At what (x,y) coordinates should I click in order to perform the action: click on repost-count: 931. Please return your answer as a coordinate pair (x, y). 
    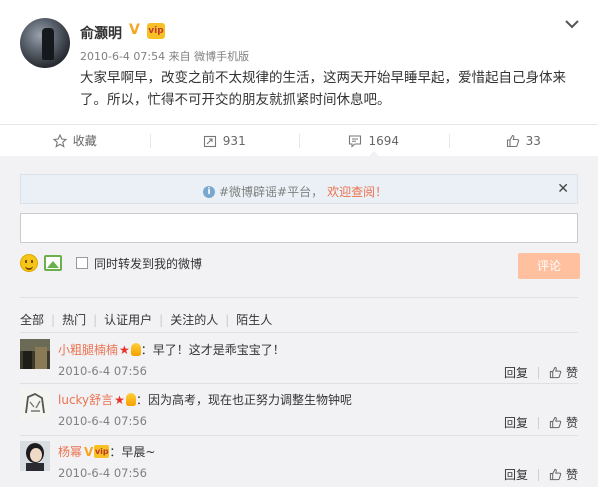
    Looking at the image, I should click on (234, 140).